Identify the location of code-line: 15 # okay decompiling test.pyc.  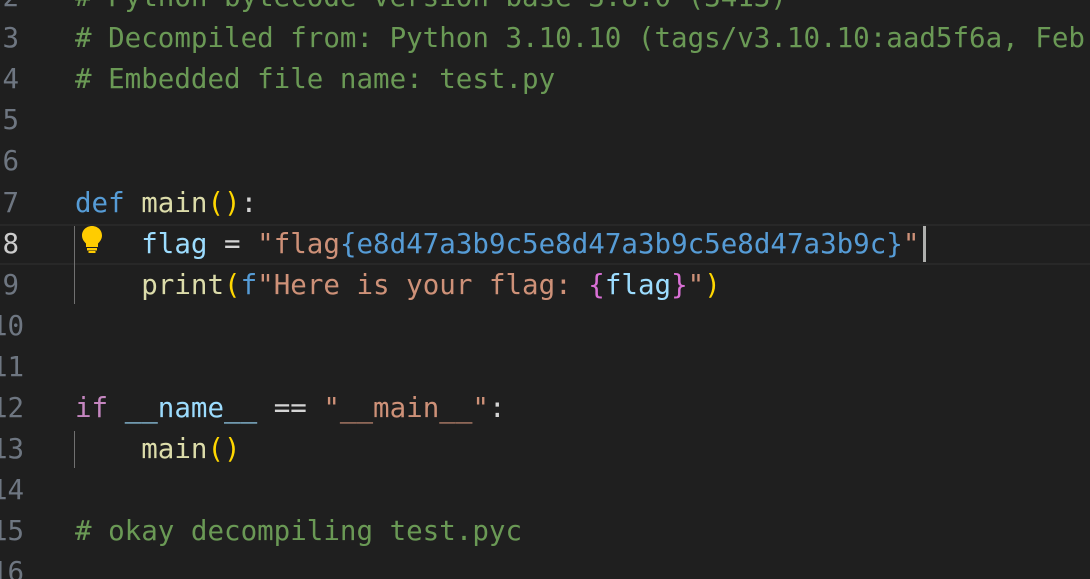
(545, 531).